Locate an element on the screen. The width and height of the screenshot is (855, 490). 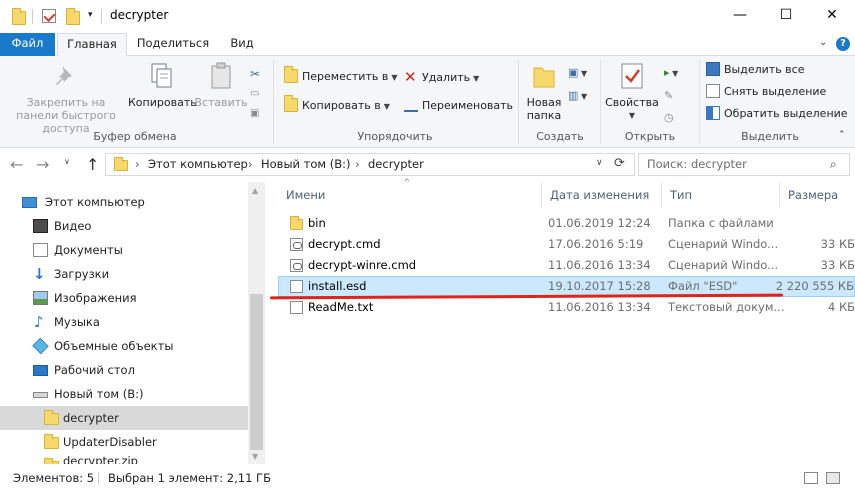
up-arrow-icon: ↑ is located at coordinates (92, 164).